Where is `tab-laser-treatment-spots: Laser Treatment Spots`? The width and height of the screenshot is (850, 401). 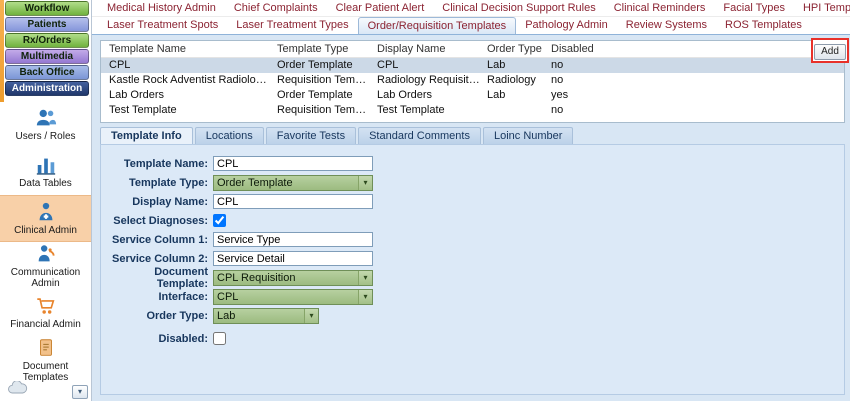
tab-laser-treatment-spots: Laser Treatment Spots is located at coordinates (162, 25).